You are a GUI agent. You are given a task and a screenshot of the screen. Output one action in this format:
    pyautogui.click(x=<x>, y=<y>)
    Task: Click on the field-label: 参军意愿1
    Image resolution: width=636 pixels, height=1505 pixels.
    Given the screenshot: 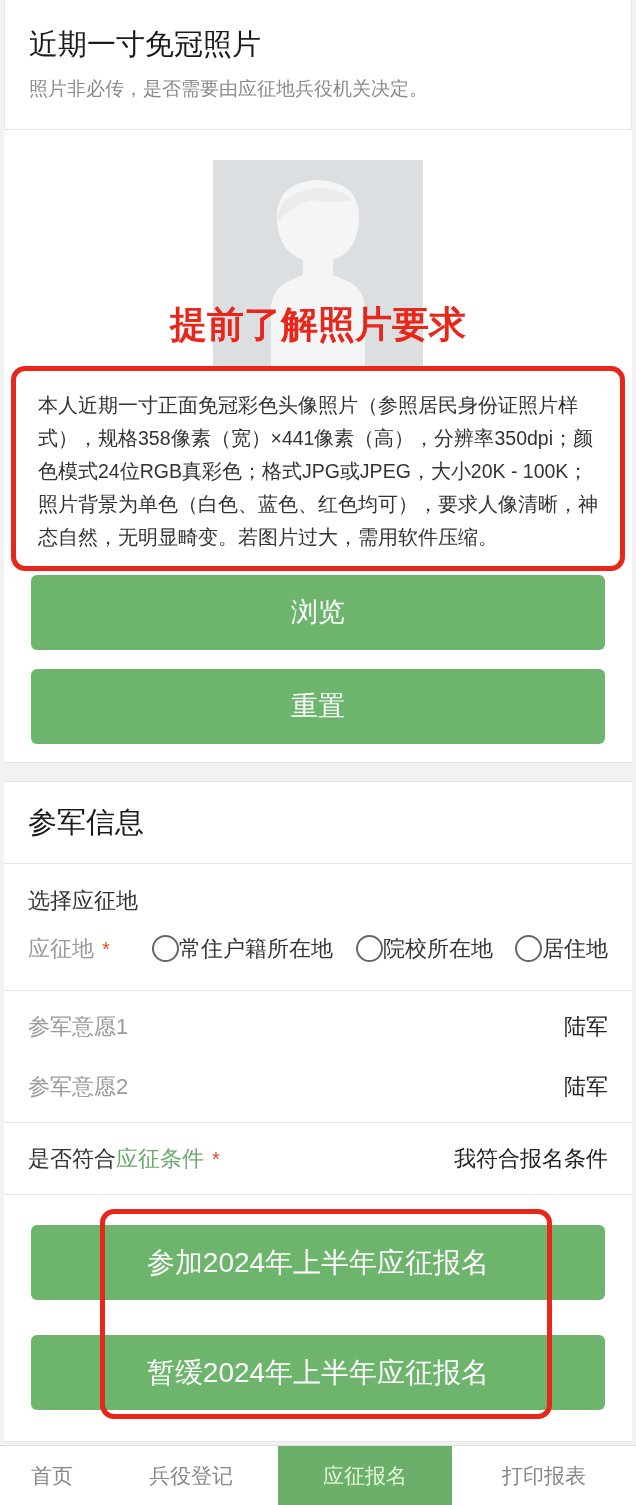 What is the action you would take?
    pyautogui.click(x=78, y=1026)
    